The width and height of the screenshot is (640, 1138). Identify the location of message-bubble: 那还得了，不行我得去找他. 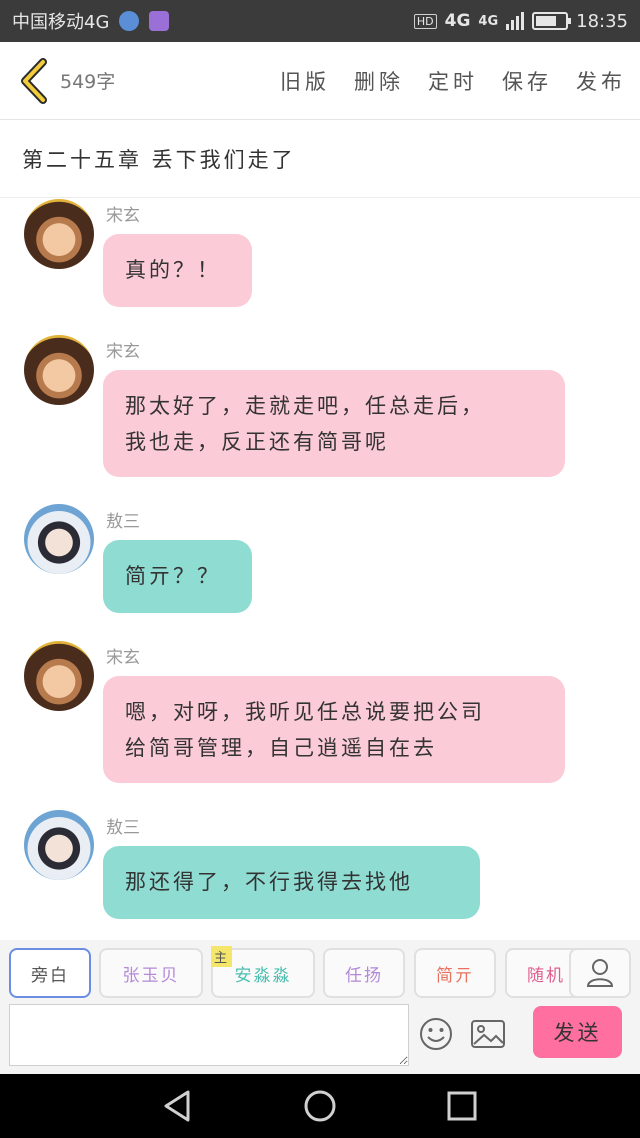
(291, 882).